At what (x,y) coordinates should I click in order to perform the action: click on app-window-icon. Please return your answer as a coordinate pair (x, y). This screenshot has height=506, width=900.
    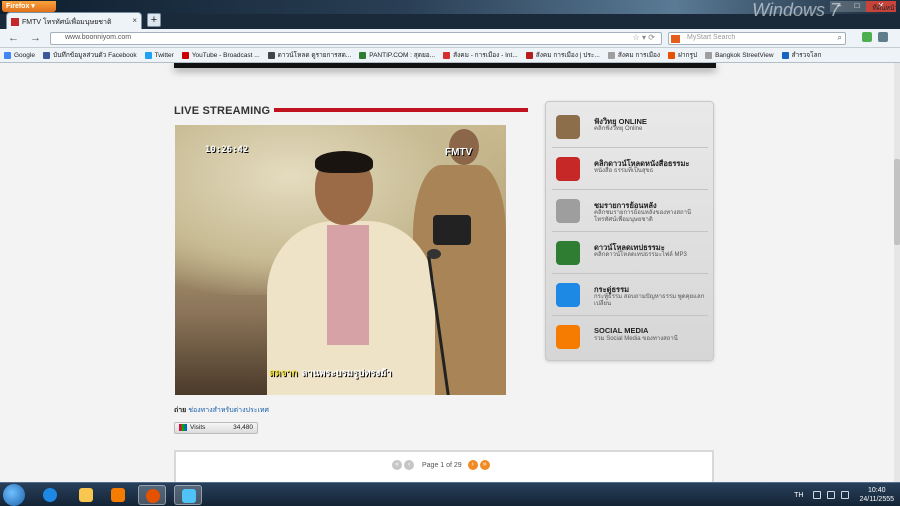
    Looking at the image, I should click on (189, 496).